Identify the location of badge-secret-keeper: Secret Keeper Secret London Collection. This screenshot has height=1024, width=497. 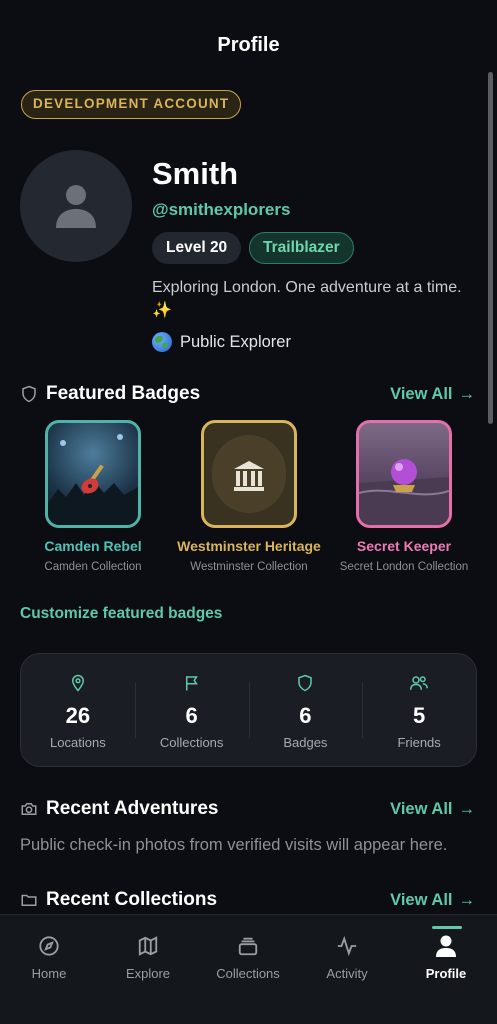
(404, 496).